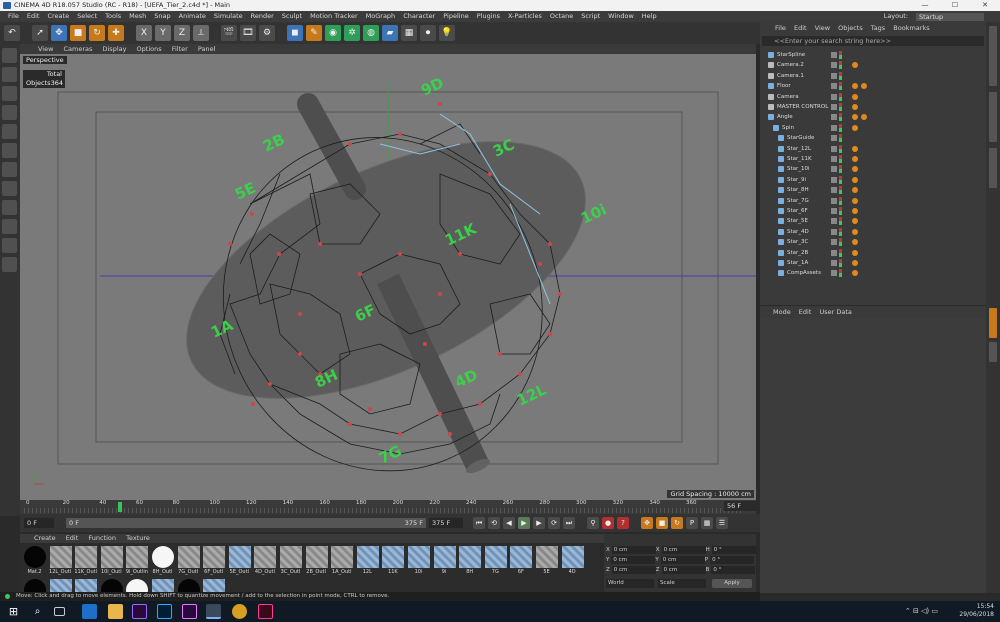 This screenshot has width=1000, height=622. I want to click on rotate-icon: ↻, so click(97, 33).